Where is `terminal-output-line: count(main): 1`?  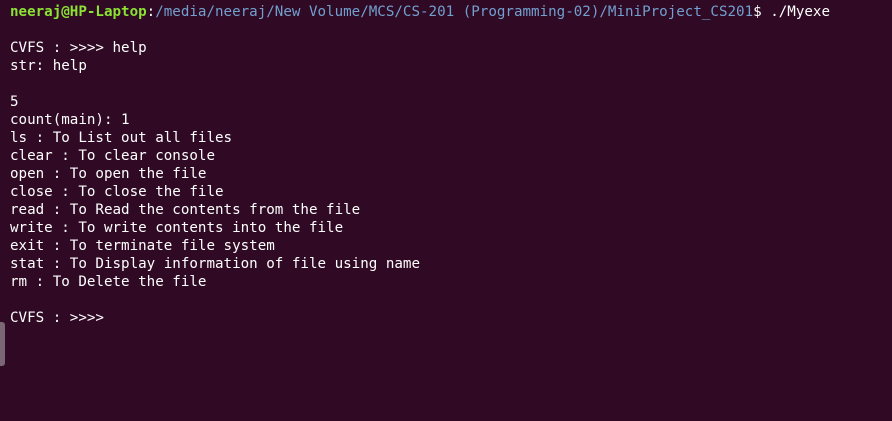 terminal-output-line: count(main): 1 is located at coordinates (70, 120).